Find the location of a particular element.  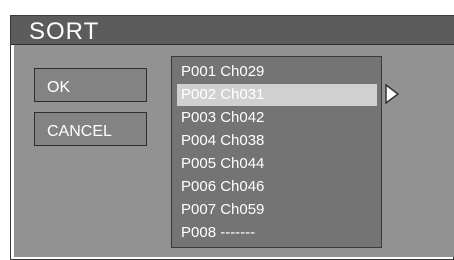

ok-button: OK is located at coordinates (90, 85).